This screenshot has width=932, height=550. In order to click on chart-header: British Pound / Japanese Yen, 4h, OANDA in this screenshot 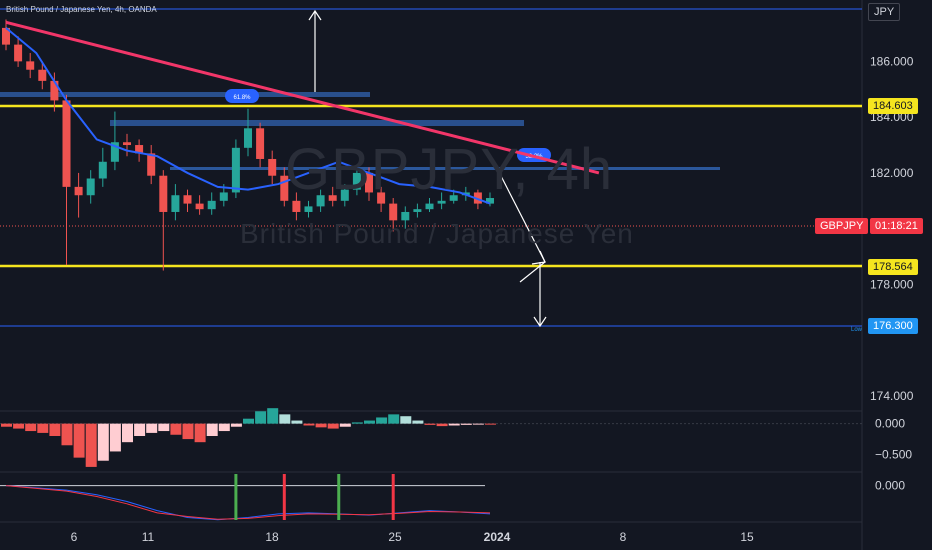, I will do `click(81, 9)`.